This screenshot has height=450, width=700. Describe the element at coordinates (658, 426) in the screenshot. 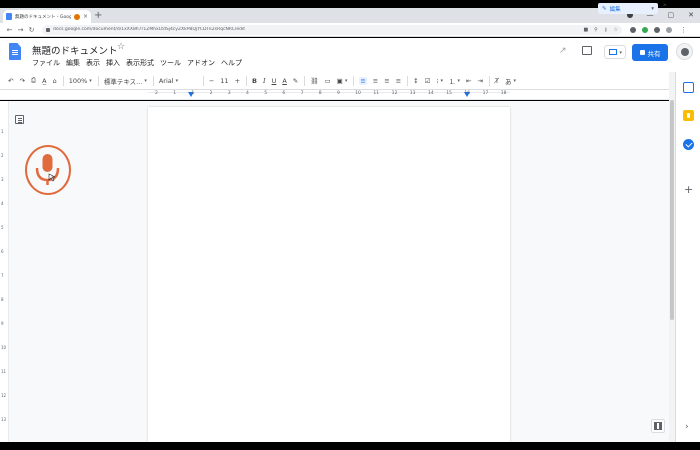

I see `explore-button` at that location.